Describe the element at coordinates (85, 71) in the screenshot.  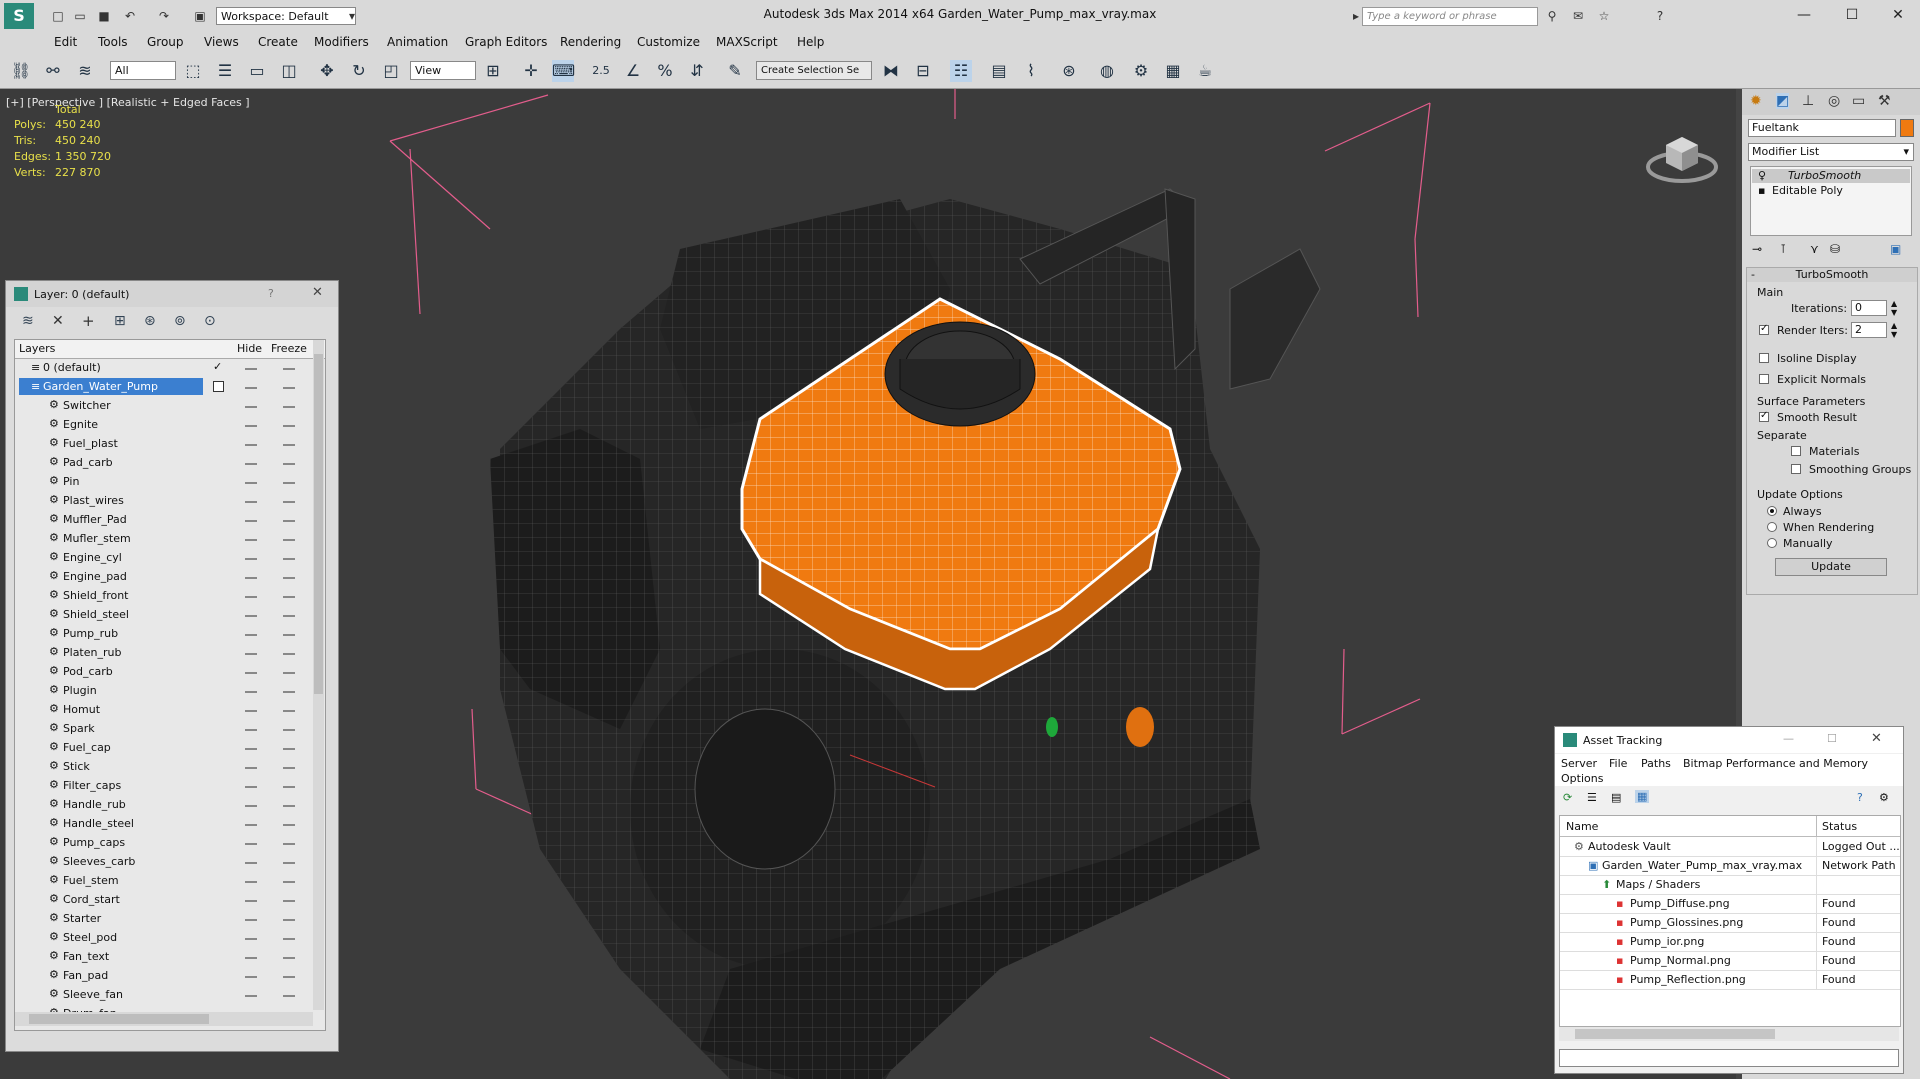
I see `bind-space-warp-icon: ≋` at that location.